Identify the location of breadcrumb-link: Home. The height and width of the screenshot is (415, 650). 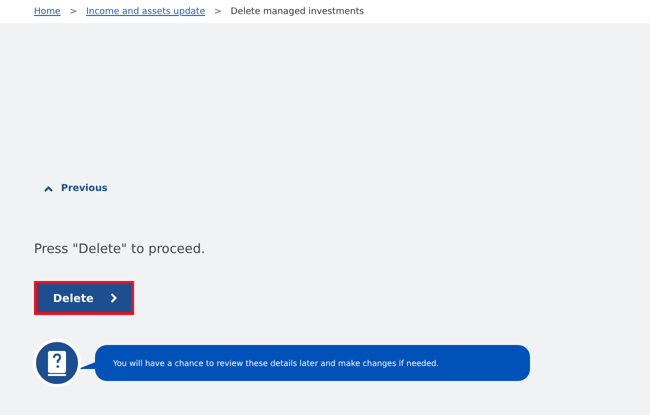
(47, 11).